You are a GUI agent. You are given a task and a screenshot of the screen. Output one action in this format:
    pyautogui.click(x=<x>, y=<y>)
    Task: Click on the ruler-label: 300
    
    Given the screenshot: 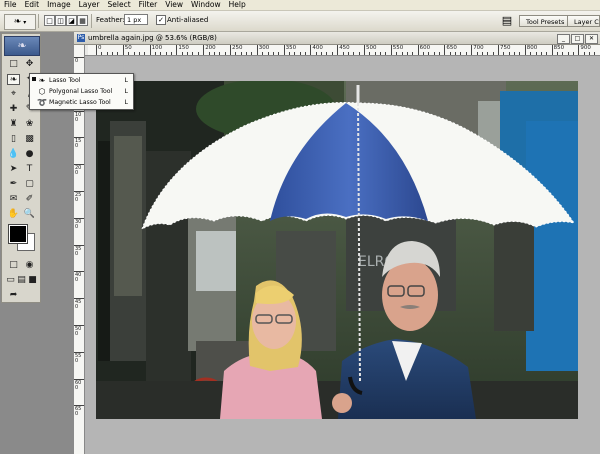 What is the action you would take?
    pyautogui.click(x=264, y=48)
    